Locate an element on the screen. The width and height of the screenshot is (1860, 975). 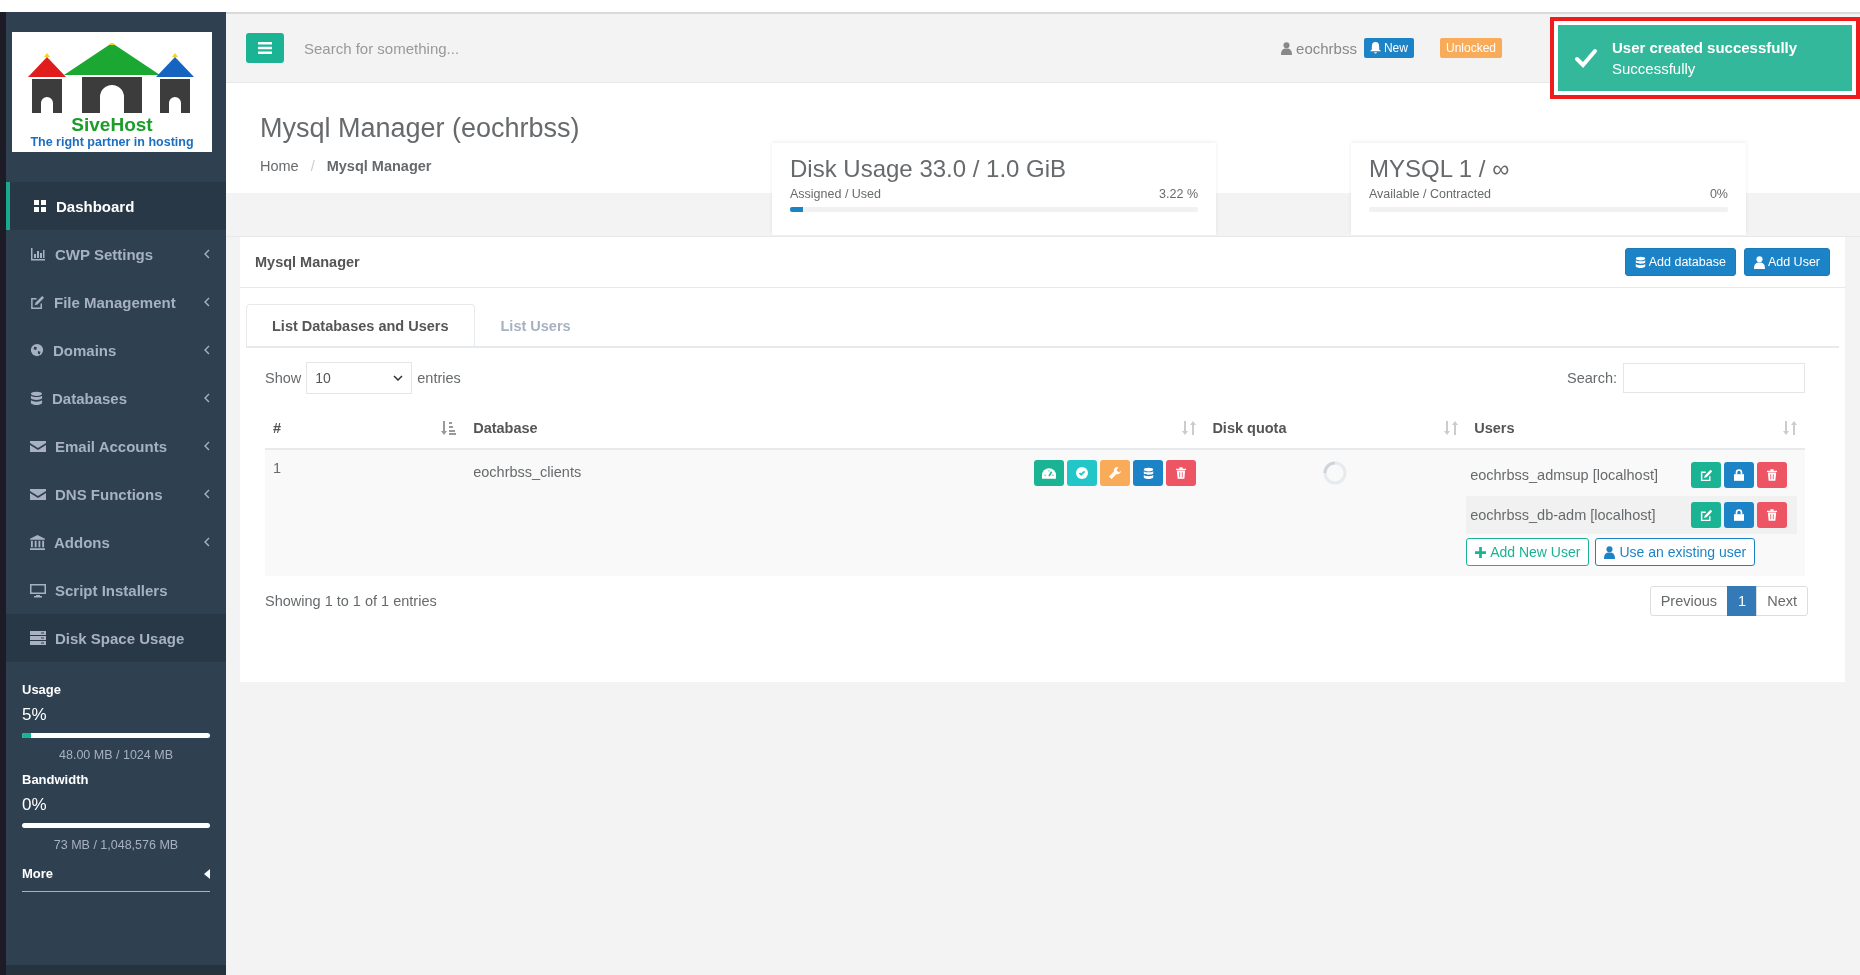
column-header: # is located at coordinates (277, 428).